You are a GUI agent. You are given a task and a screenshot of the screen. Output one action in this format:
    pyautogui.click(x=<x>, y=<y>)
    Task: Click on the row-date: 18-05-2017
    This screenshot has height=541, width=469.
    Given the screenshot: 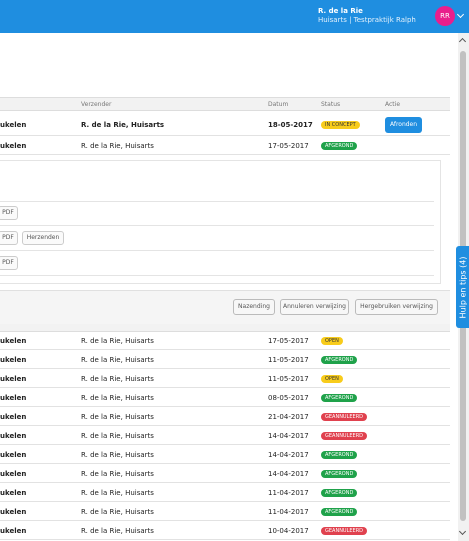 What is the action you would take?
    pyautogui.click(x=290, y=125)
    